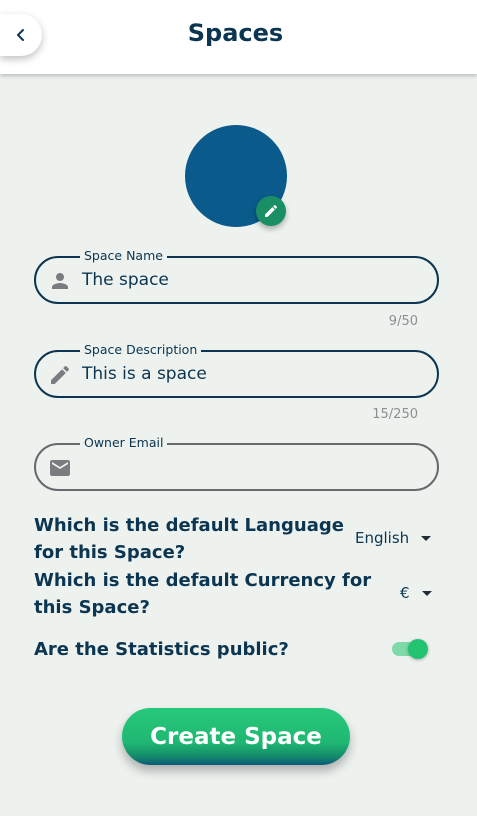 This screenshot has height=816, width=477. I want to click on space-name-counter: 9/50, so click(403, 321).